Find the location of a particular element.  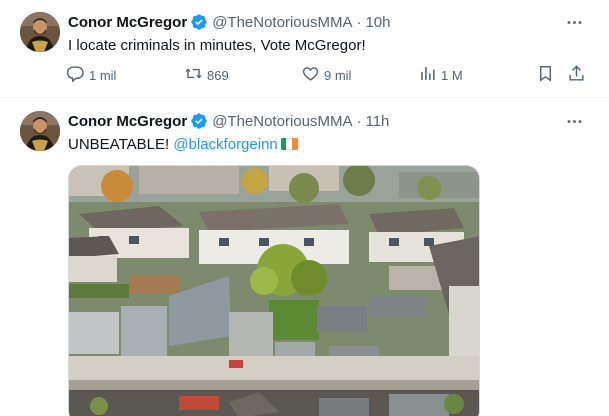

timestamp: 10h is located at coordinates (377, 22).